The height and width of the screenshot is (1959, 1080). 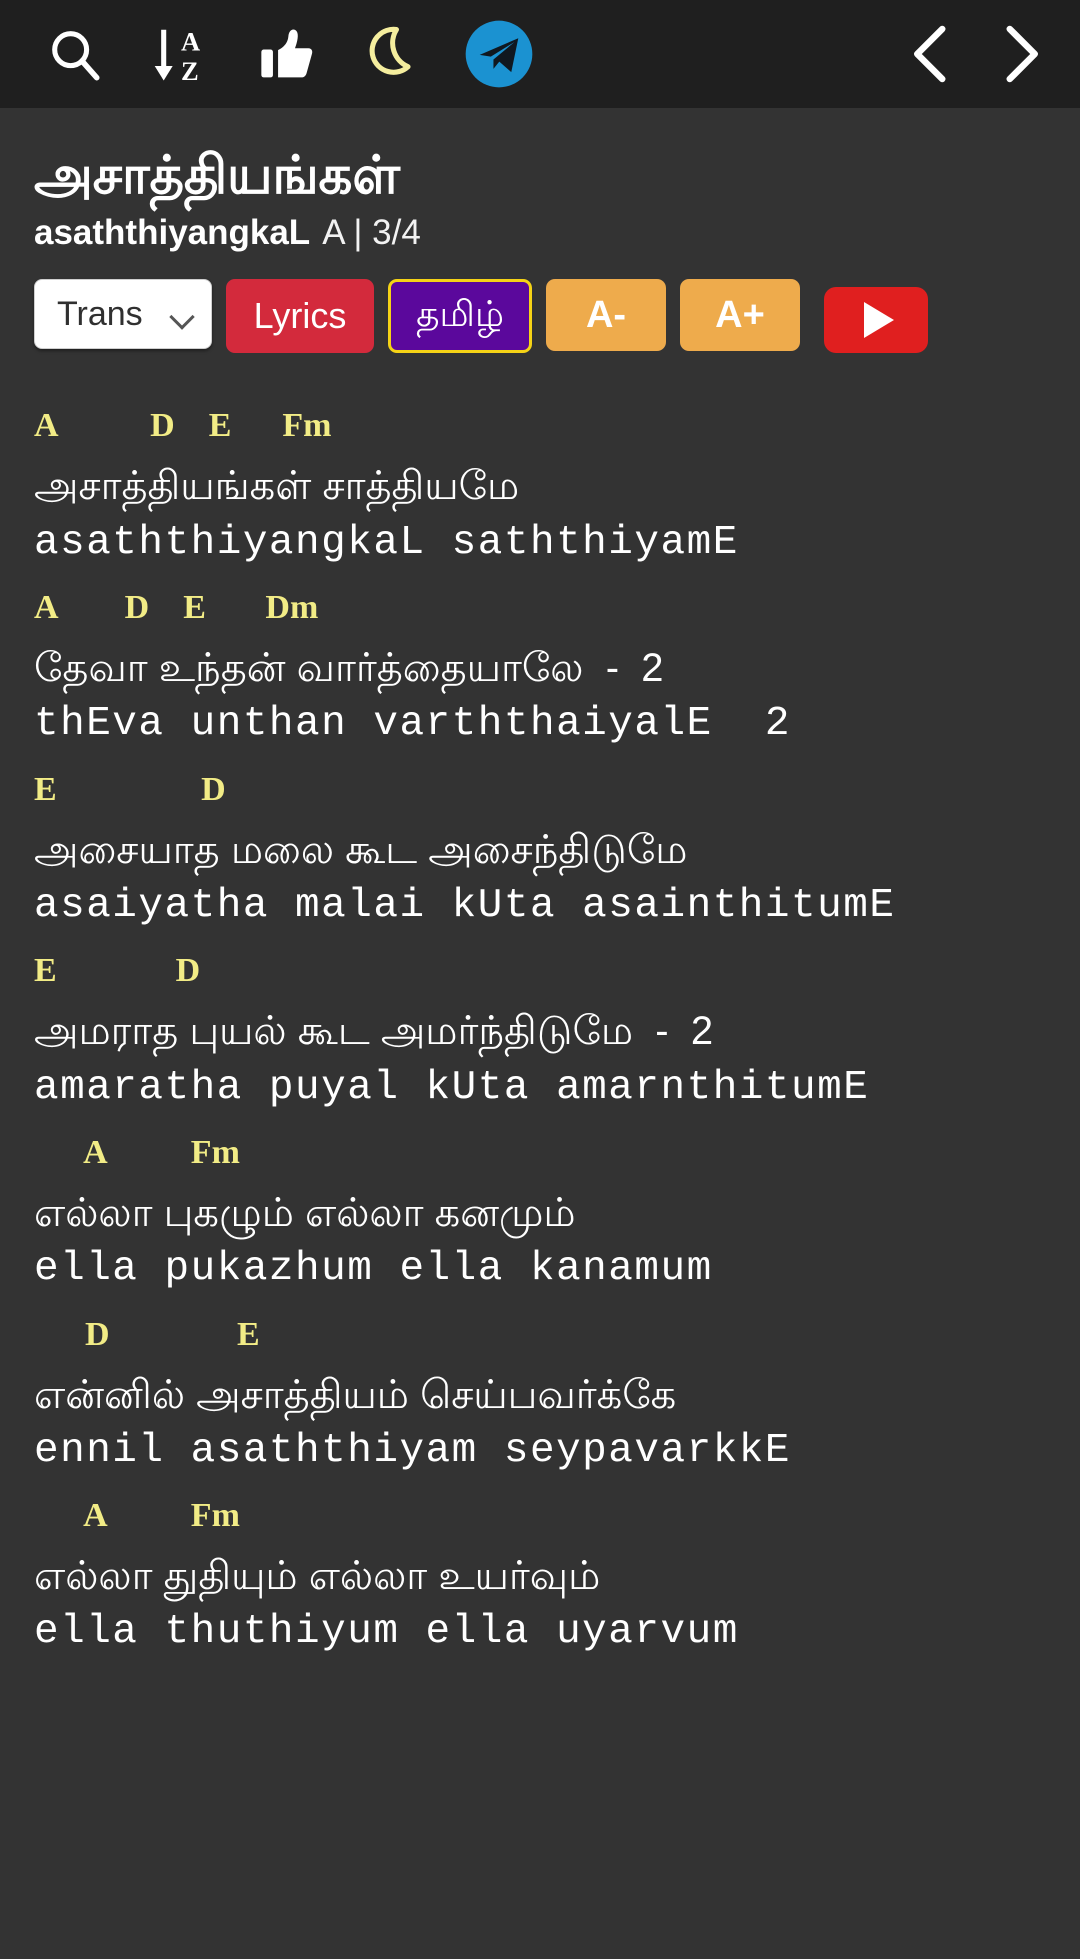 I want to click on lyric-line-tamil: அமராத புயல் கூட அமர்ந்திடுமே - 2, so click(x=374, y=1031).